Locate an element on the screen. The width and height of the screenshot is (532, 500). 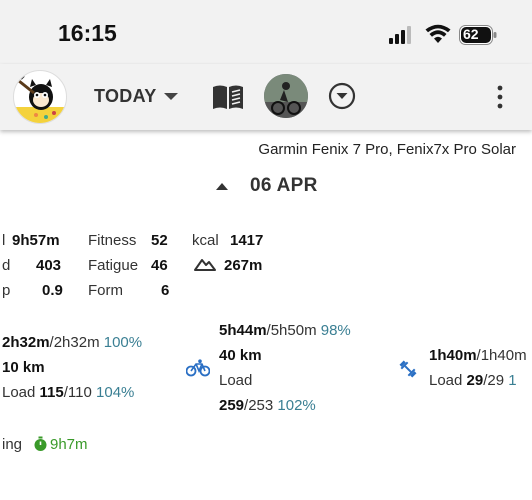
sport-left-load-value: 115 is located at coordinates (51, 392).